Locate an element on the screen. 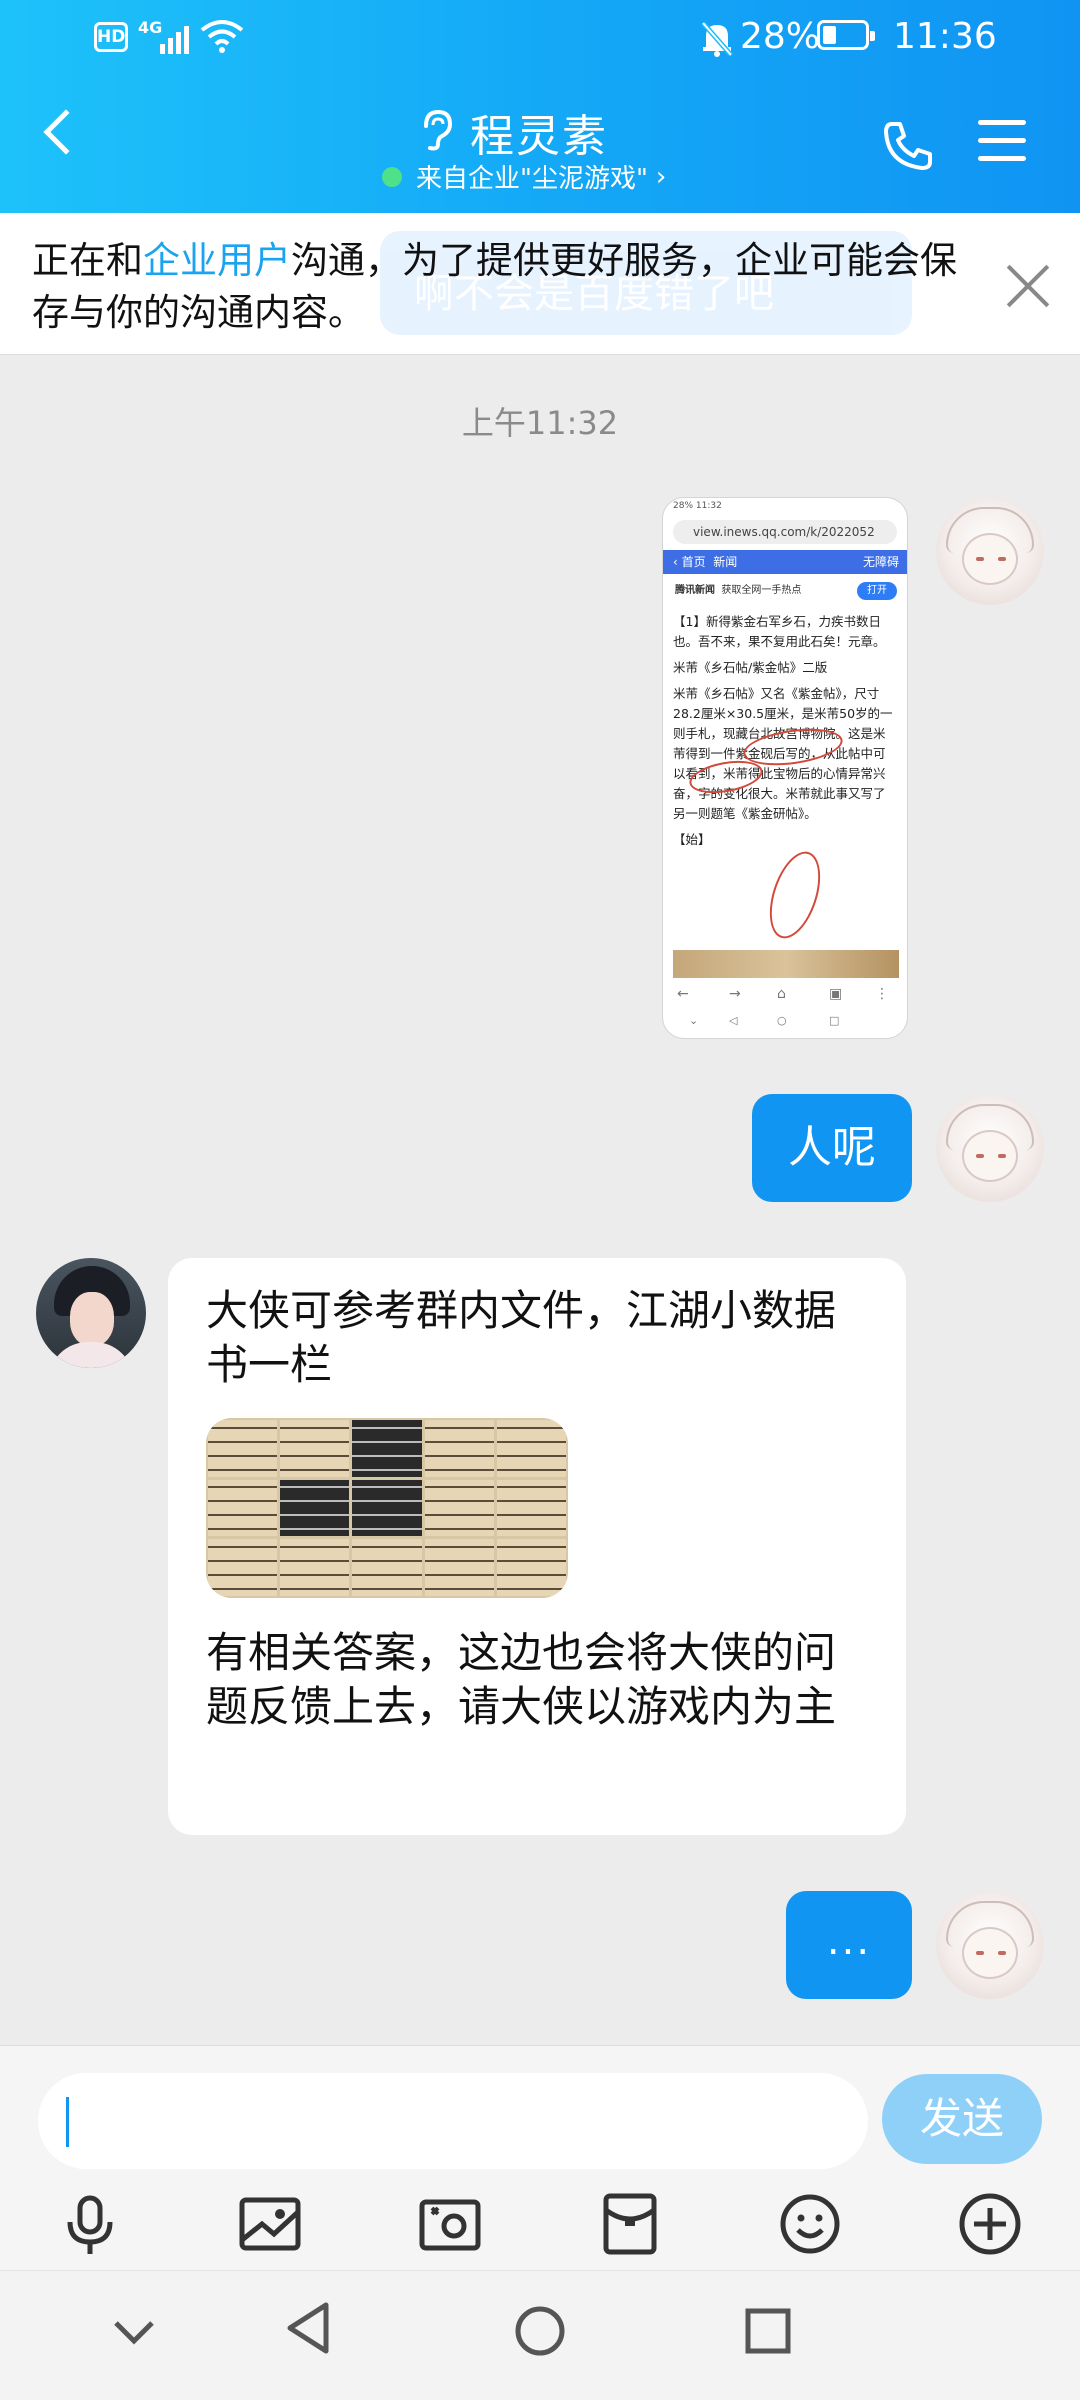 The image size is (1080, 2400). agent-text-1: 大侠可参考群内文件，江湖小数据书一栏 is located at coordinates (521, 1337).